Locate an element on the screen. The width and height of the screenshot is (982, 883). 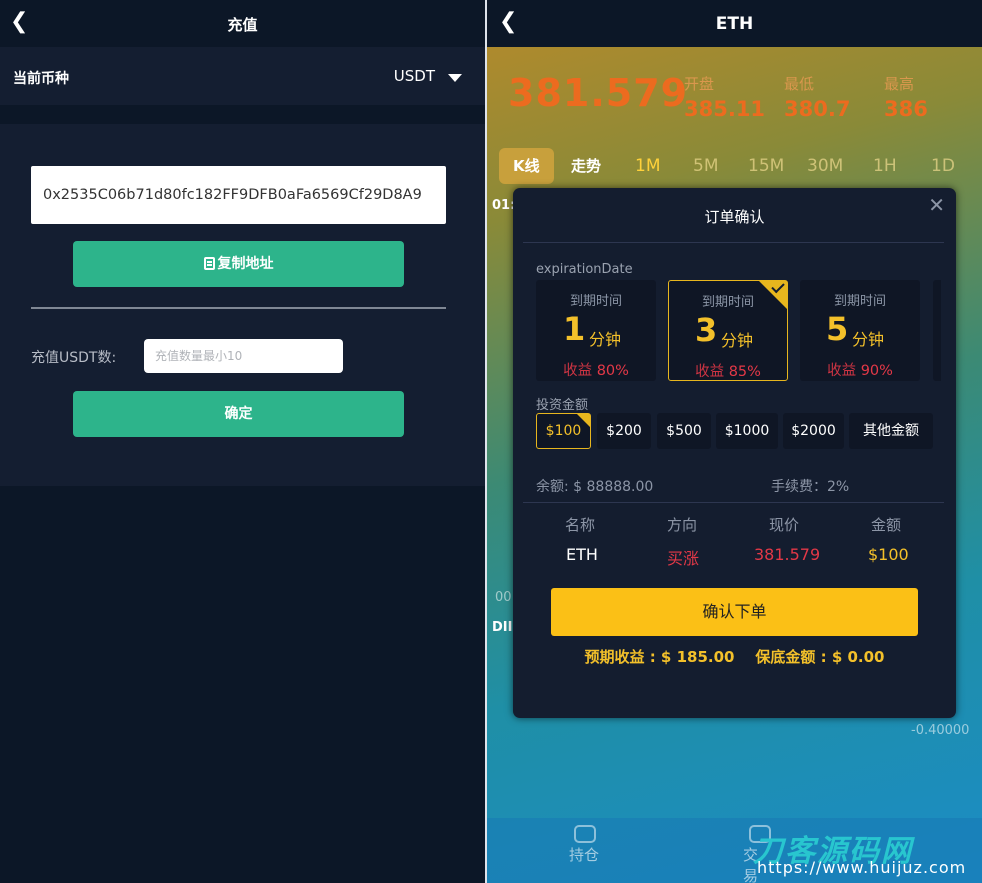
stat-high: 最高 386 is located at coordinates (906, 97).